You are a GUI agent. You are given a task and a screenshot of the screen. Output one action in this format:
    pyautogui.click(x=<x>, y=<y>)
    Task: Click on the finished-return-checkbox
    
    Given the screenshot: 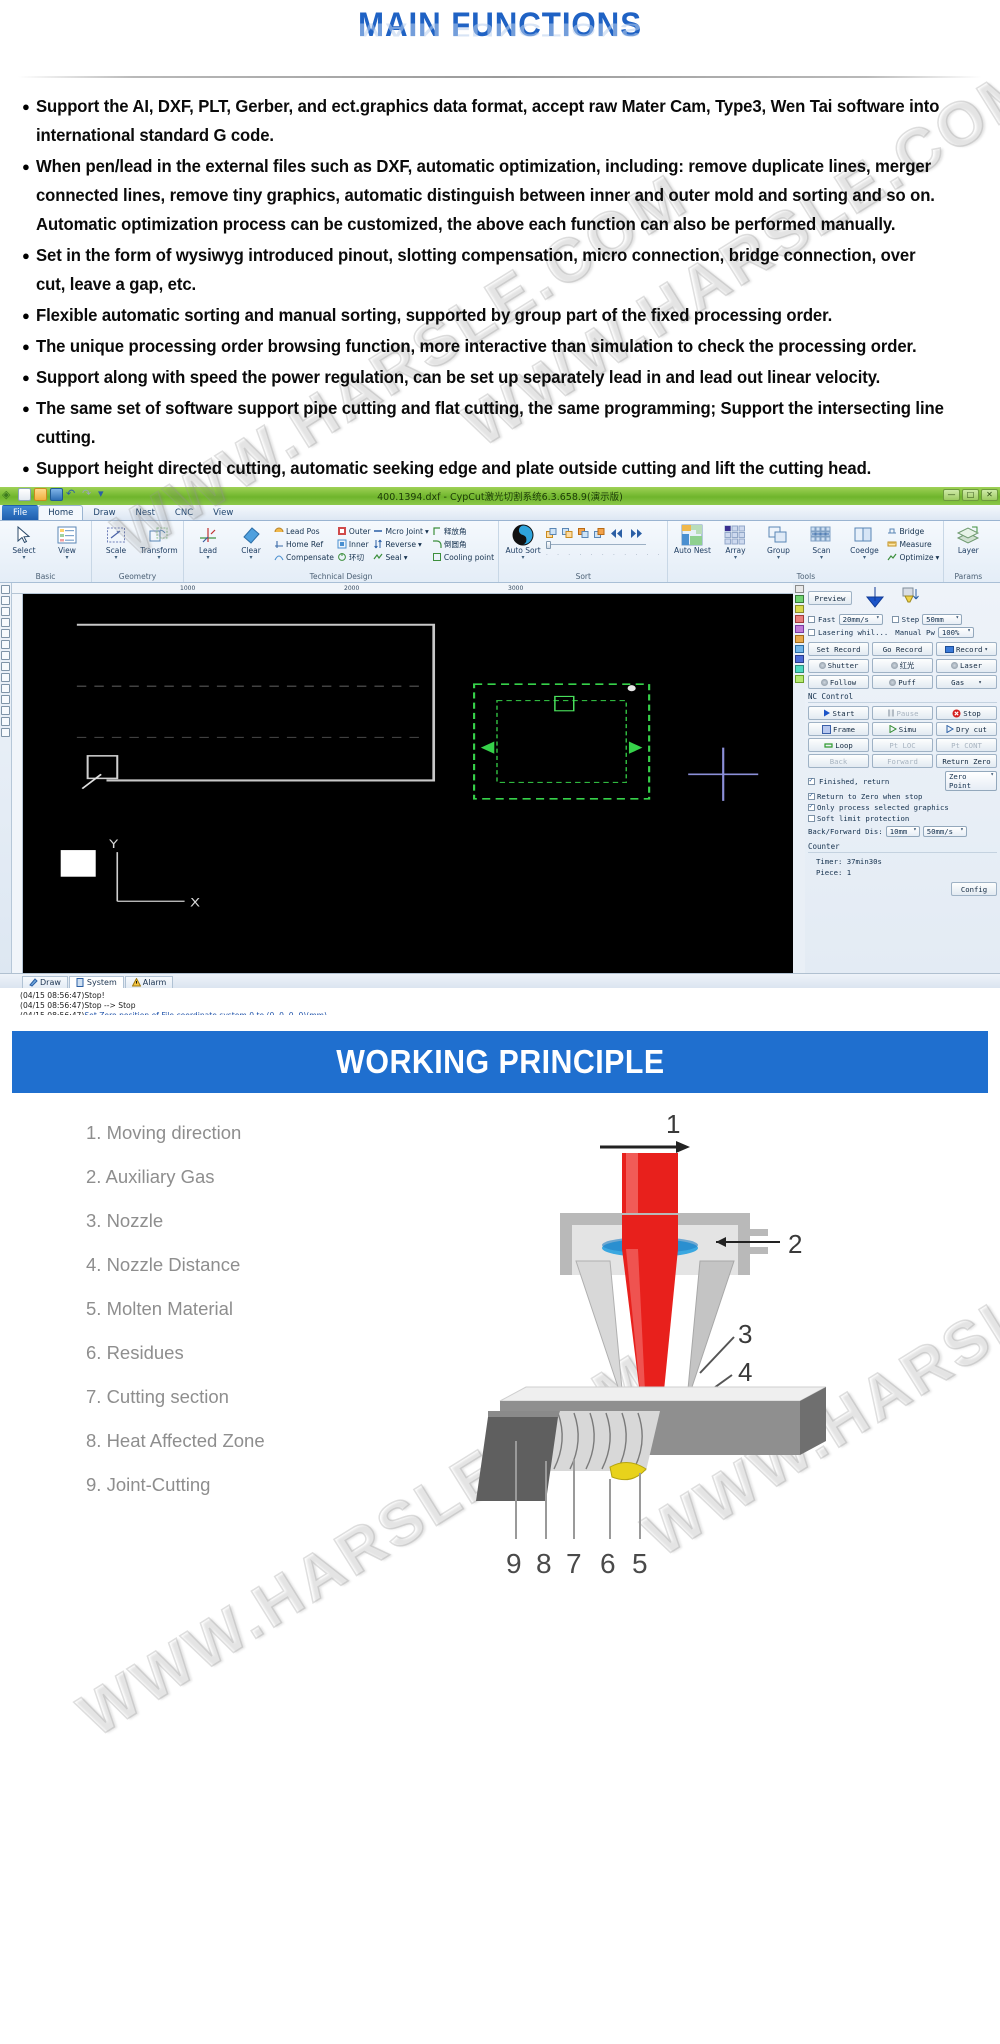 What is the action you would take?
    pyautogui.click(x=811, y=780)
    